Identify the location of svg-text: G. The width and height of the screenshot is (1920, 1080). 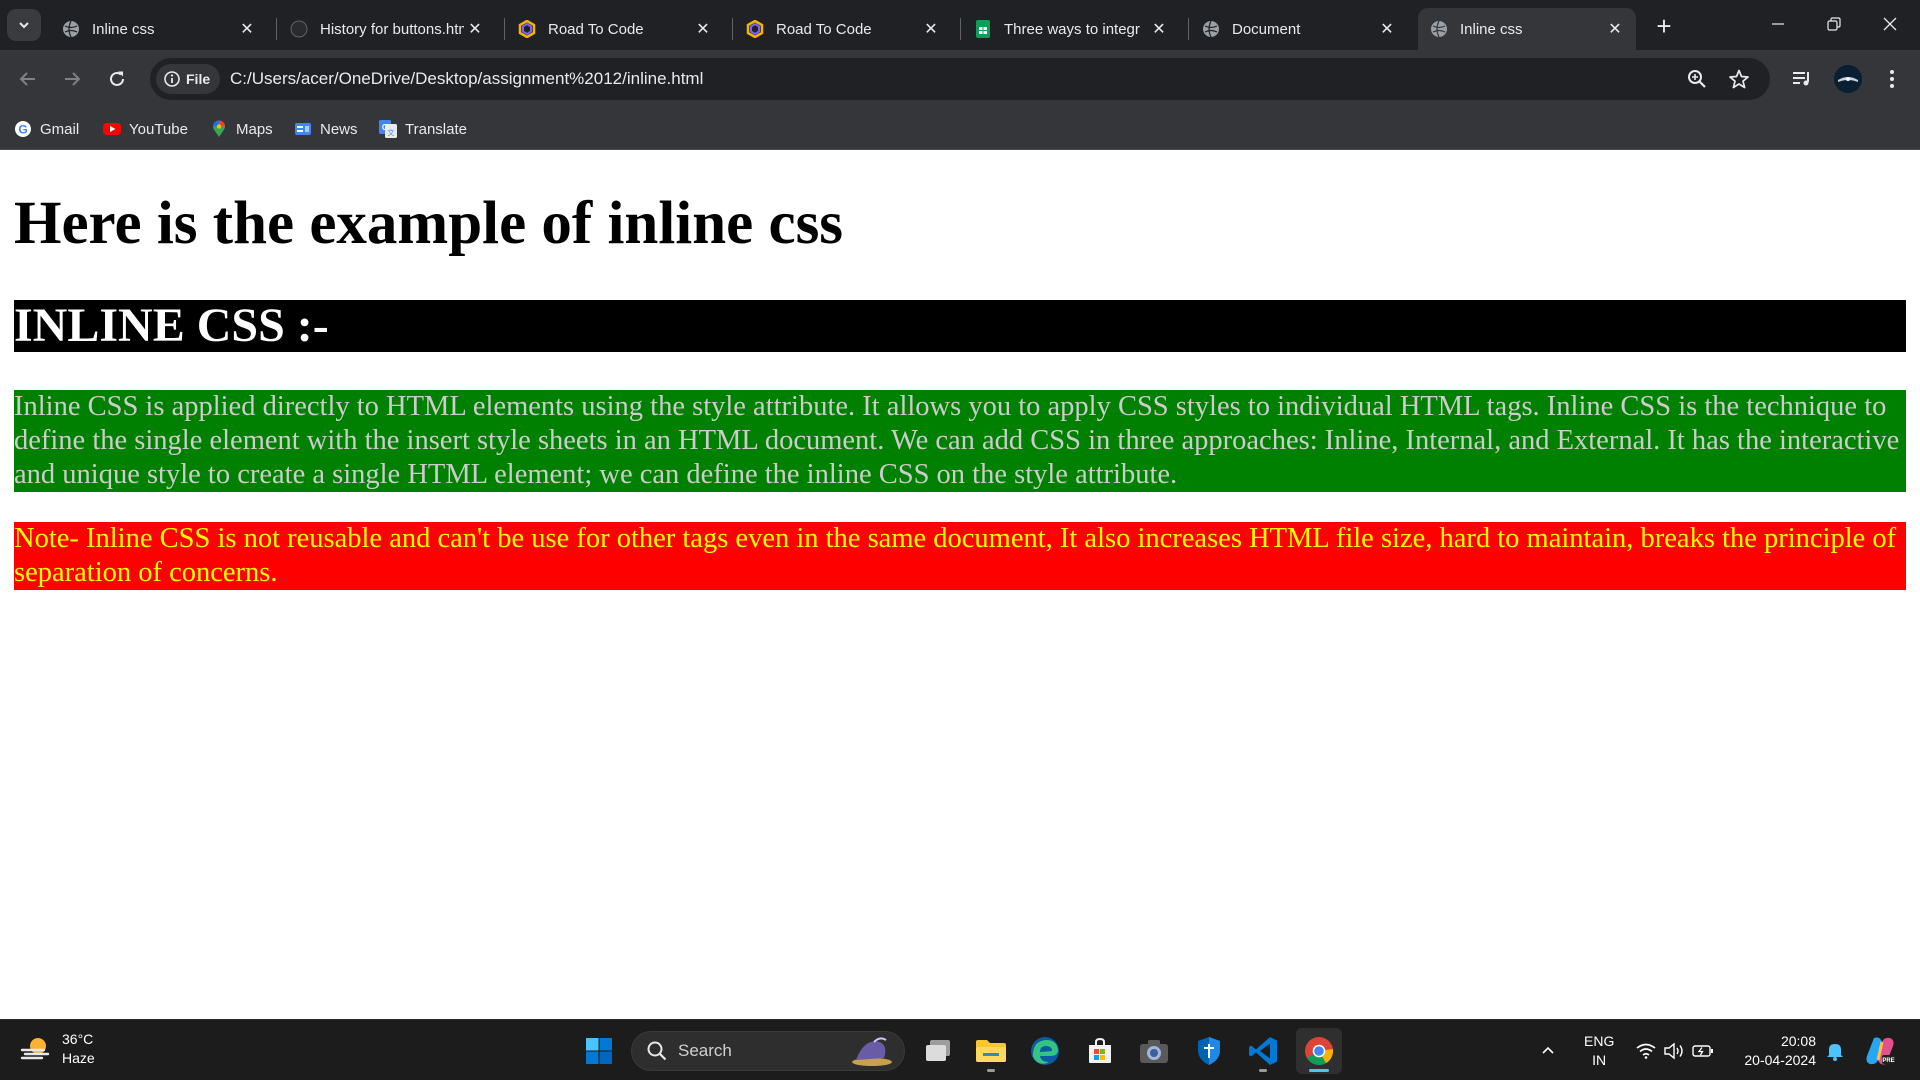
(22, 130).